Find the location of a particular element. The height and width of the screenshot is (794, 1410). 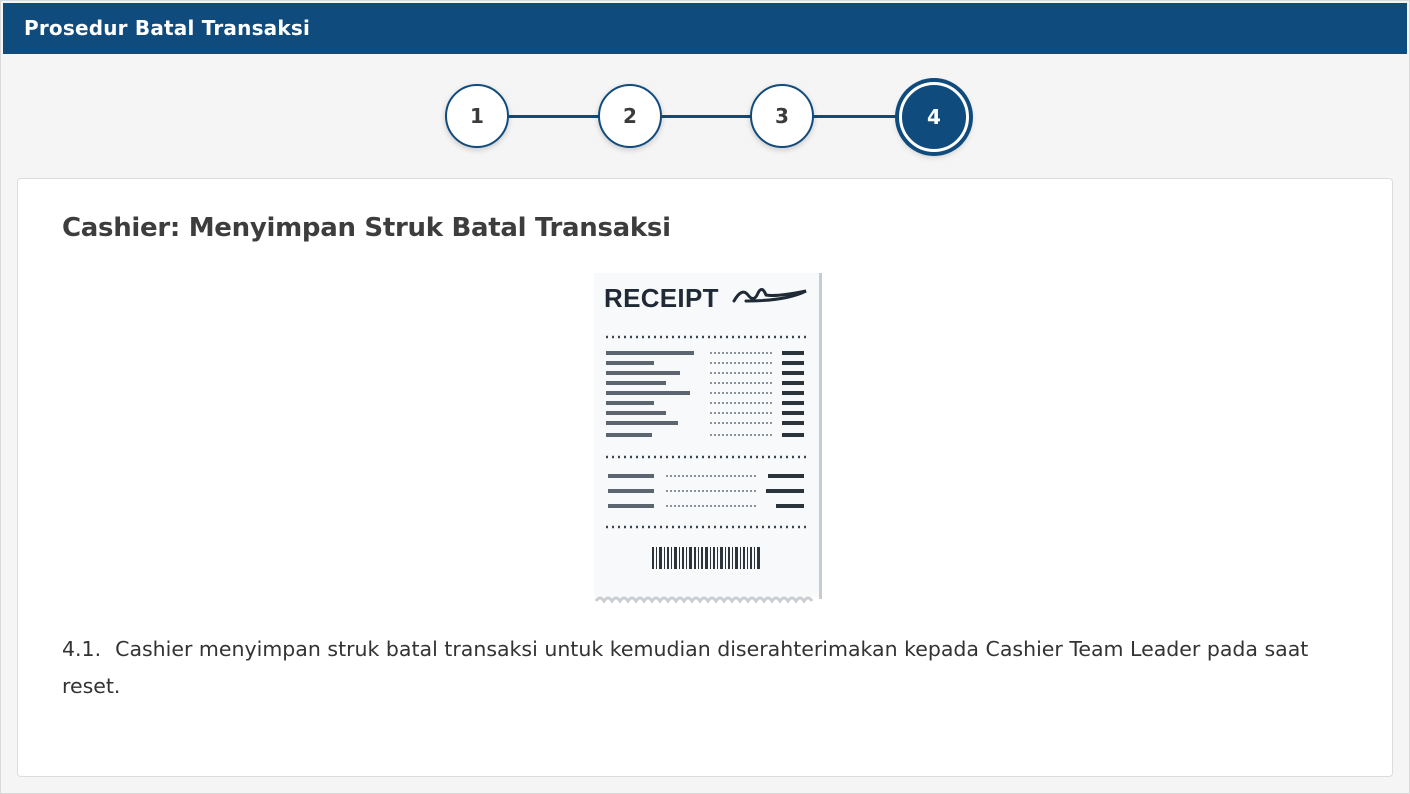

step-1-button: 1 is located at coordinates (477, 116).